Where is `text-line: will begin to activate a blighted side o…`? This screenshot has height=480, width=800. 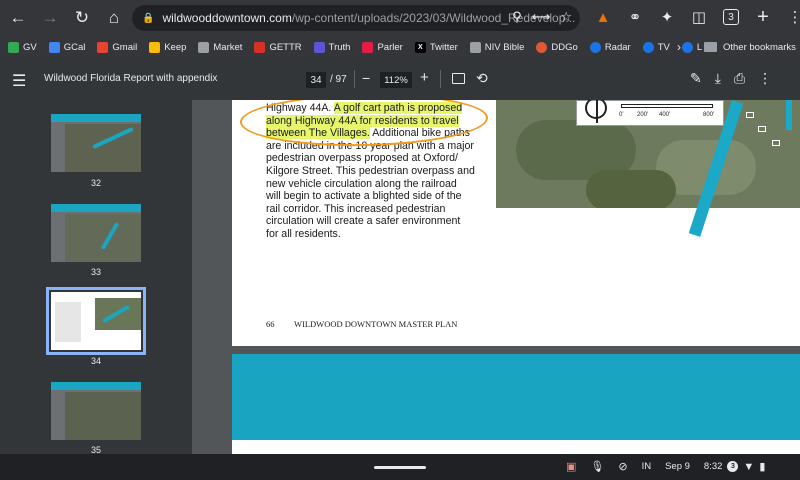 text-line: will begin to activate a blighted side o… is located at coordinates (371, 196).